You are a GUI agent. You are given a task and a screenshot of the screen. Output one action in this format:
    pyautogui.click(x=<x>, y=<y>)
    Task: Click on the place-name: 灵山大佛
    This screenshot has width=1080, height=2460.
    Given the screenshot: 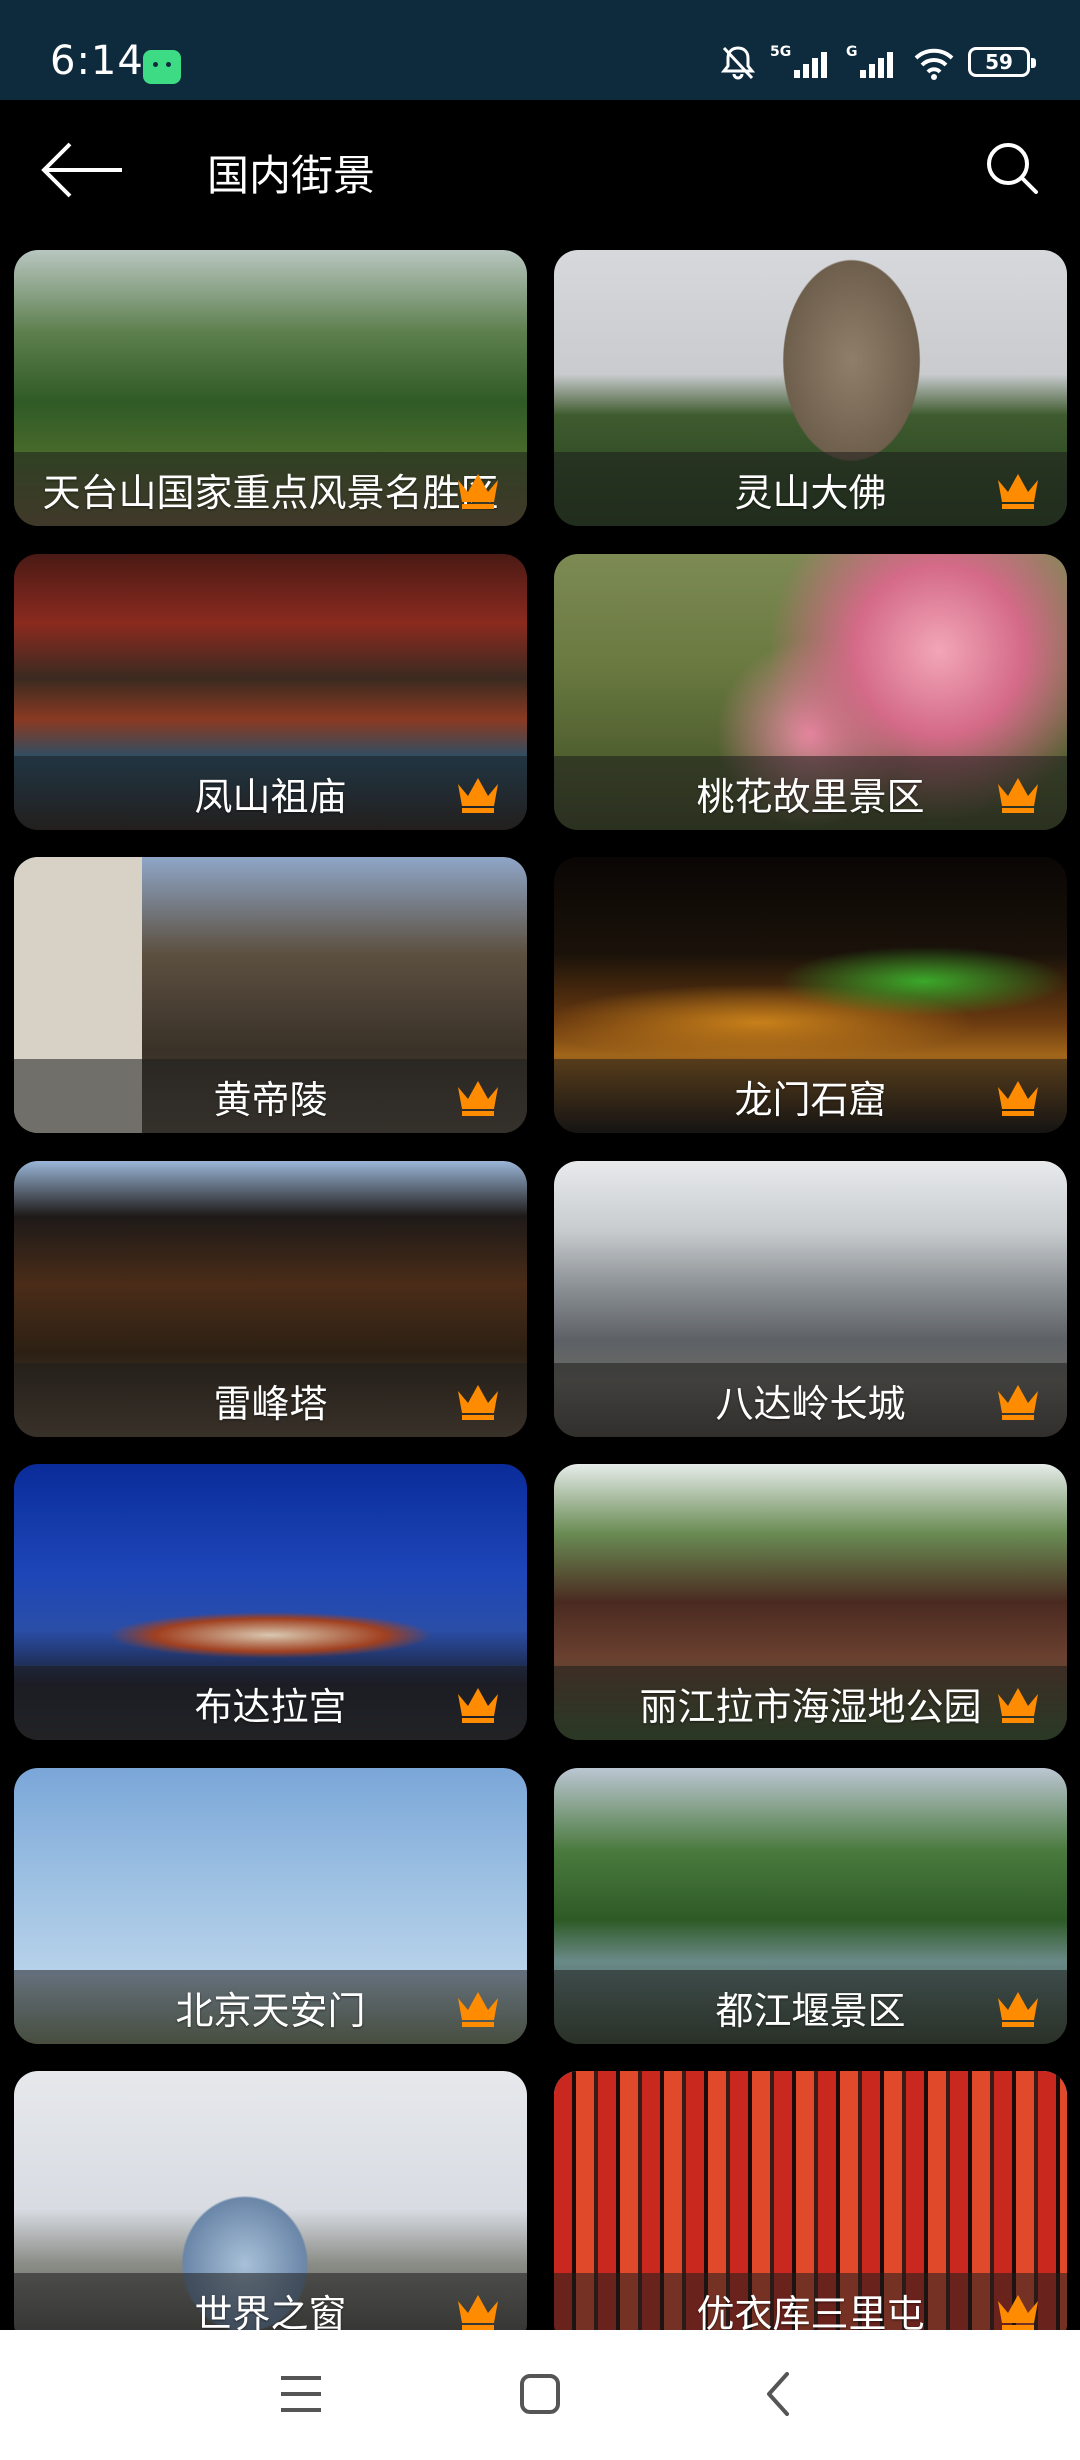 What is the action you would take?
    pyautogui.click(x=810, y=492)
    